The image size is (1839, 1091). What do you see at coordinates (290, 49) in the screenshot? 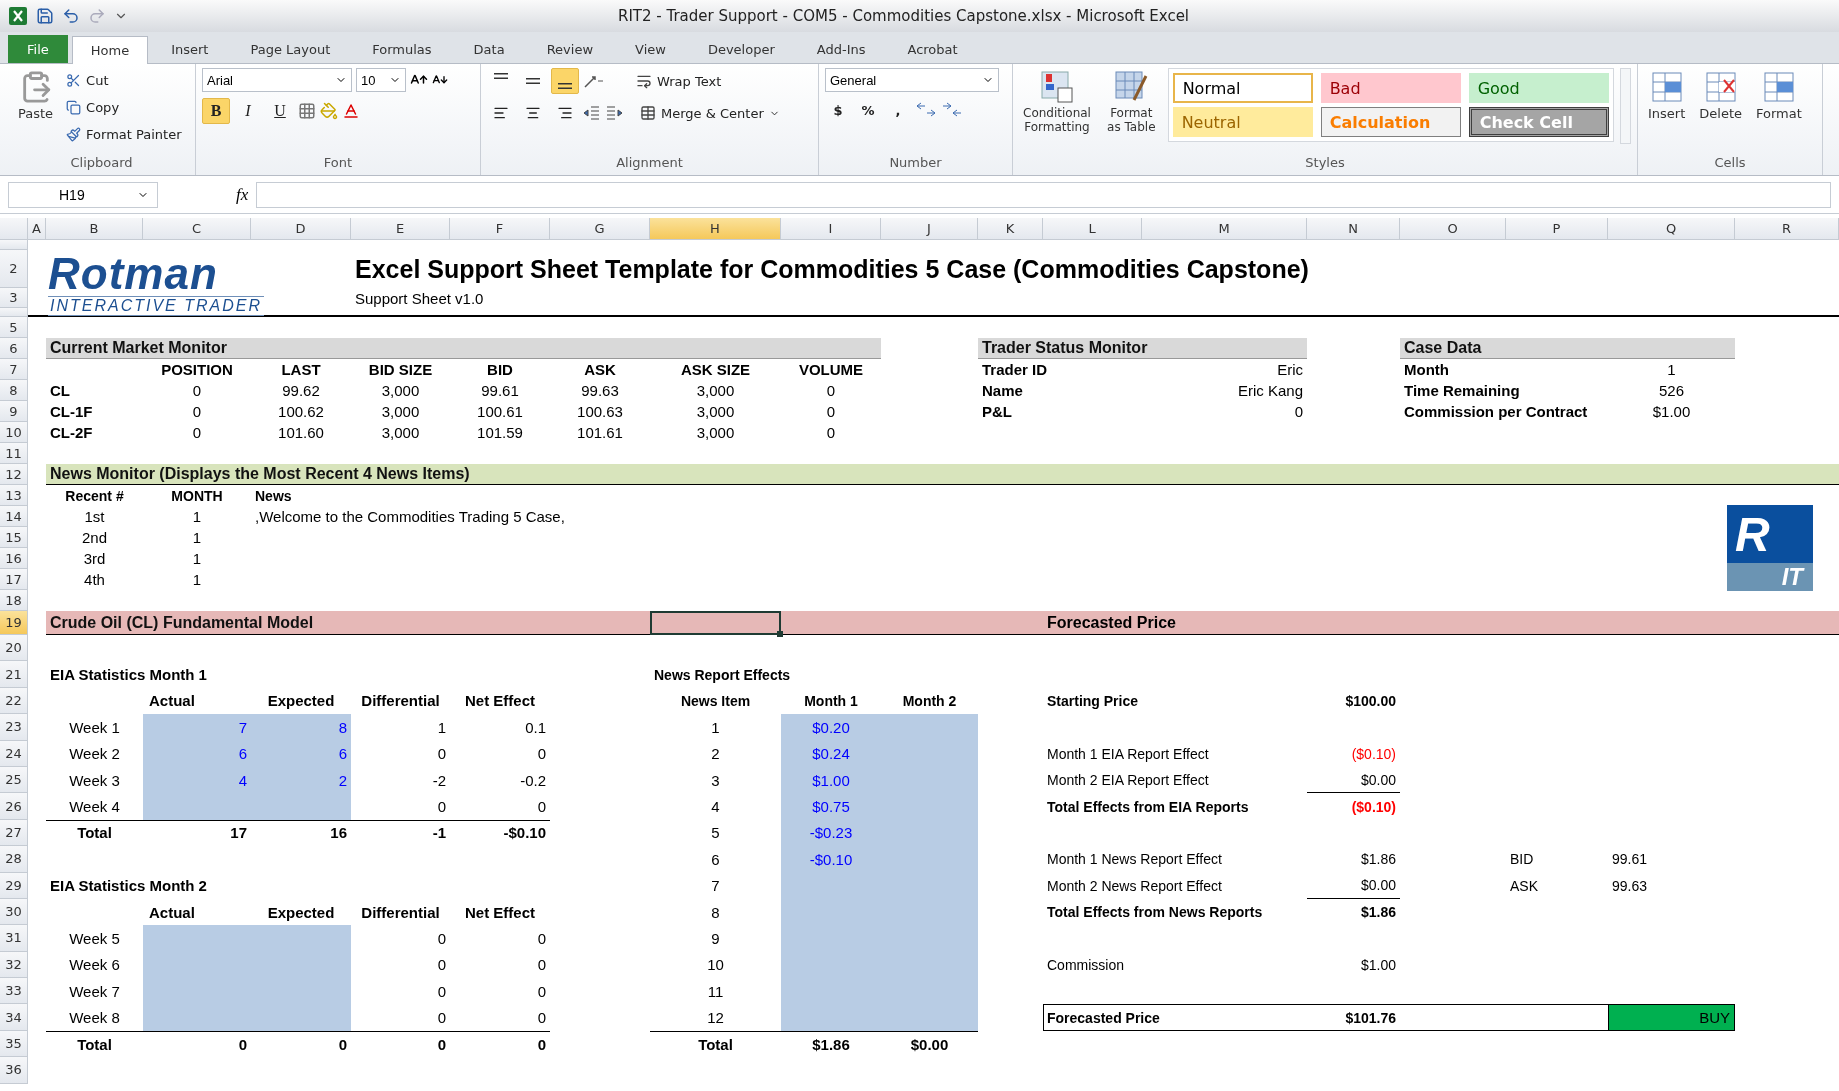
I see `ribbon-tab: Page Layout` at bounding box center [290, 49].